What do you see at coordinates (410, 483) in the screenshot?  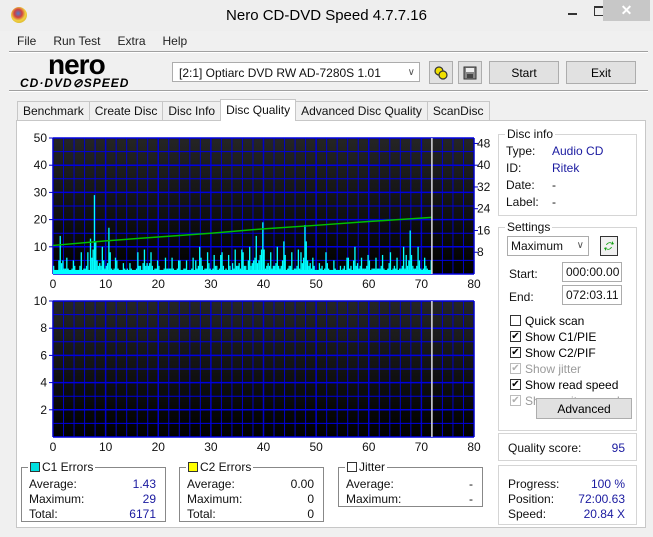 I see `jitter-group: Jitter Average: - Maximum: -` at bounding box center [410, 483].